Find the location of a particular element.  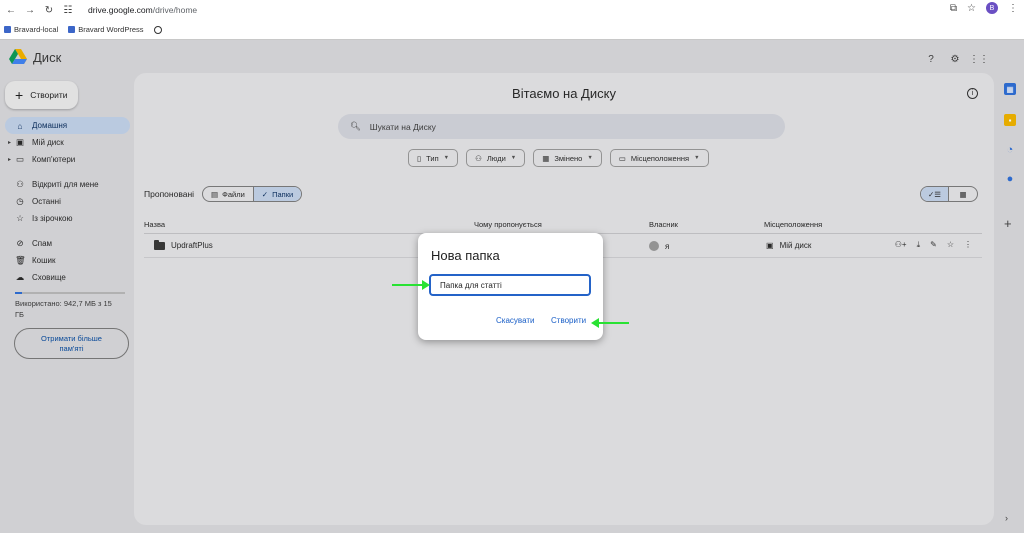

browser-menu-icon: ⋮ is located at coordinates (1013, 8).